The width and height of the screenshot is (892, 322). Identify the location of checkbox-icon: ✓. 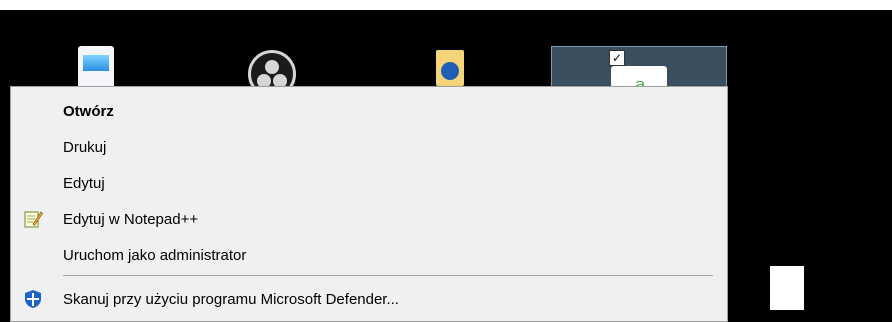
(617, 58).